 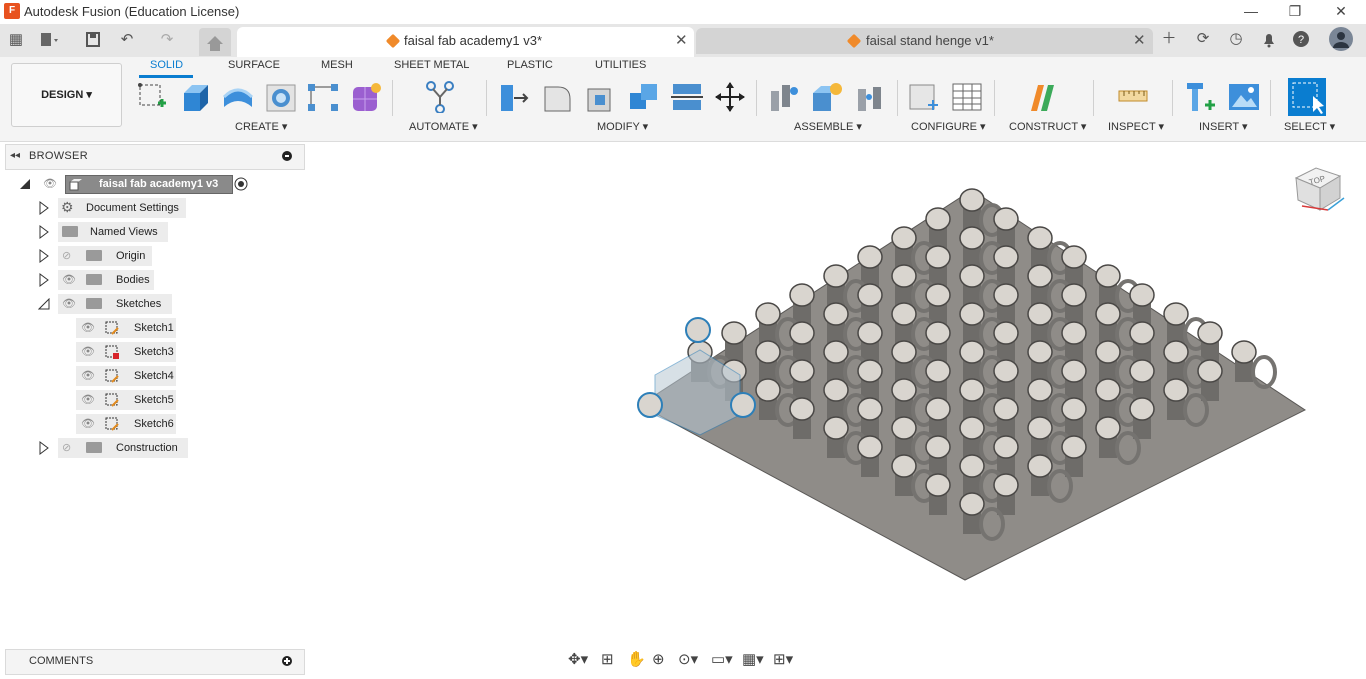 I want to click on add-comment-icon, so click(x=287, y=661).